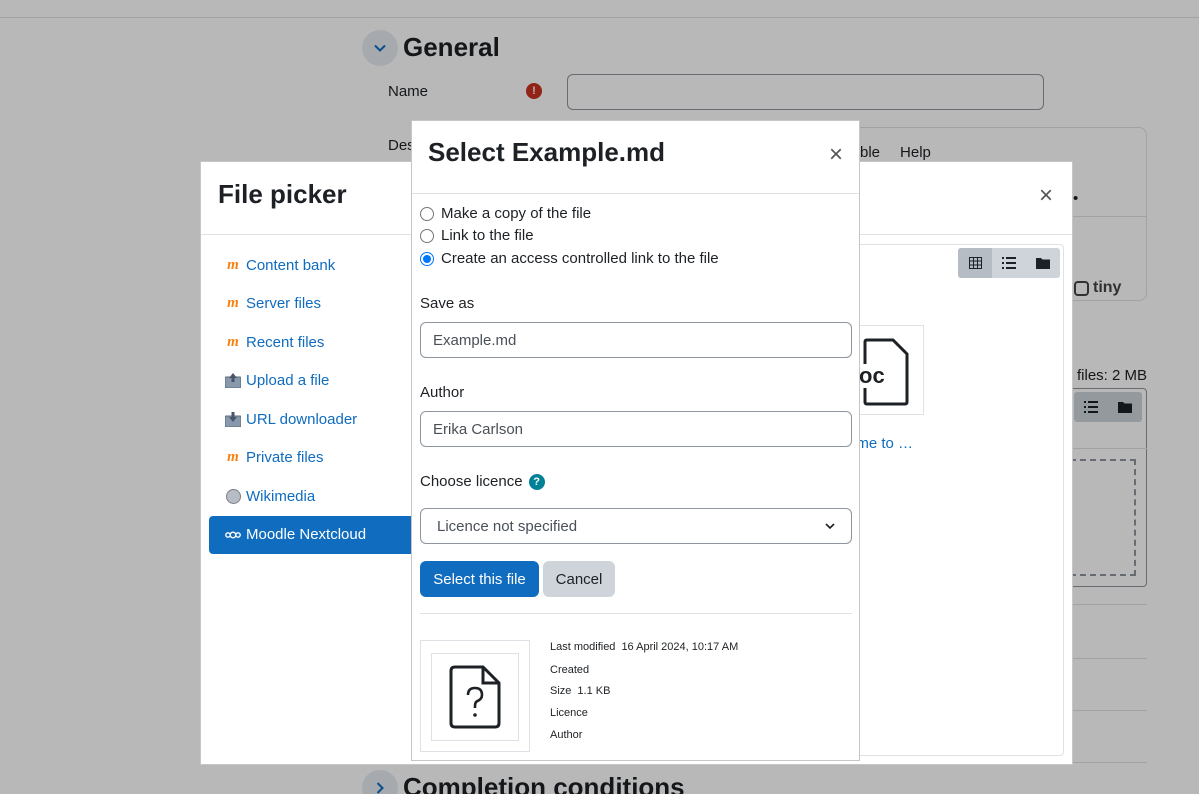  Describe the element at coordinates (233, 496) in the screenshot. I see `wikimedia-icon` at that location.